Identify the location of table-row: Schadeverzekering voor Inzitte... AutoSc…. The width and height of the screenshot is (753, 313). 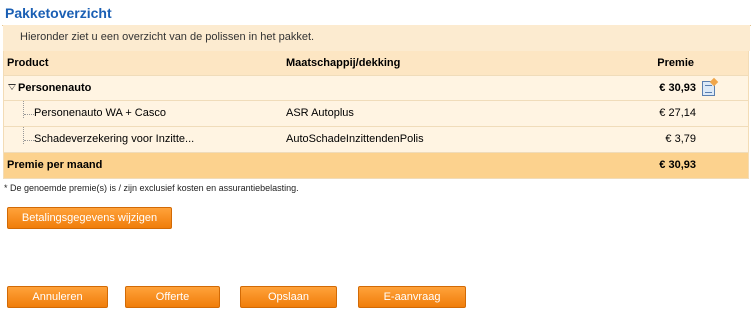
(376, 140).